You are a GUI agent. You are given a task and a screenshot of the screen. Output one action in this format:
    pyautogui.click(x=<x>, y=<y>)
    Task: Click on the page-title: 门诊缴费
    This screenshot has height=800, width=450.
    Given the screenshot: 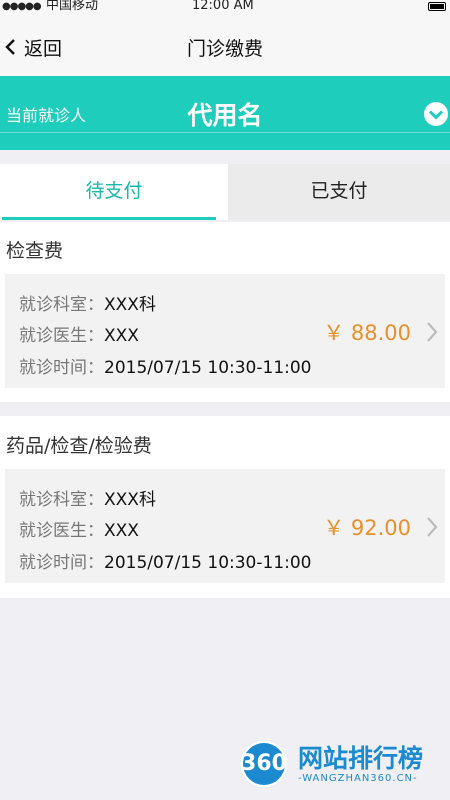 What is the action you would take?
    pyautogui.click(x=224, y=49)
    